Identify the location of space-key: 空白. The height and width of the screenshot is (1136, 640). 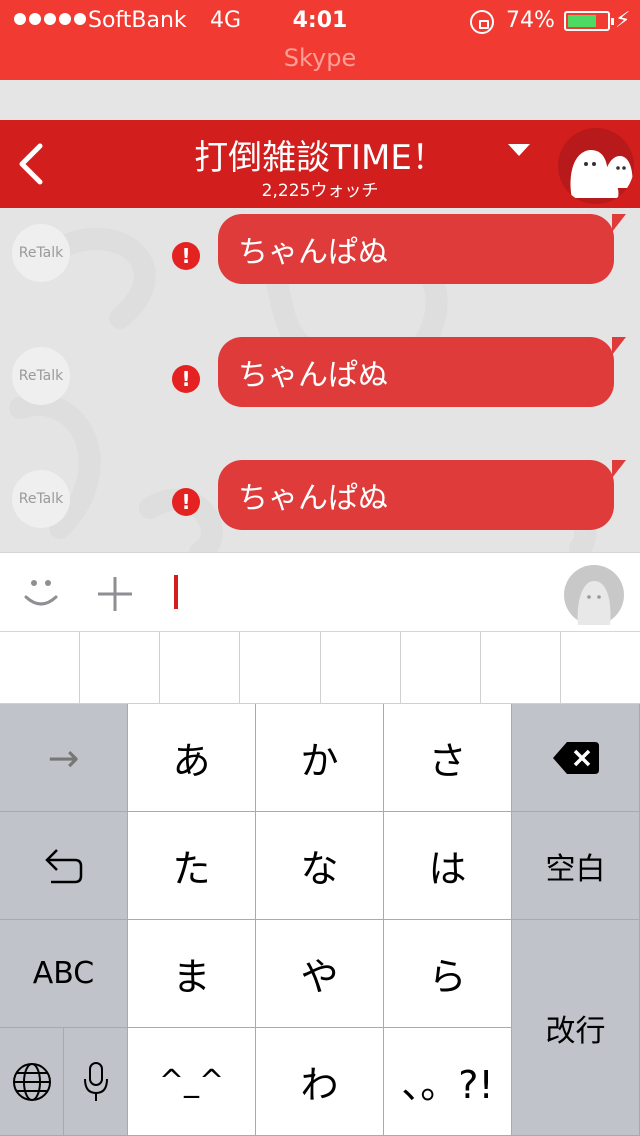
(576, 866).